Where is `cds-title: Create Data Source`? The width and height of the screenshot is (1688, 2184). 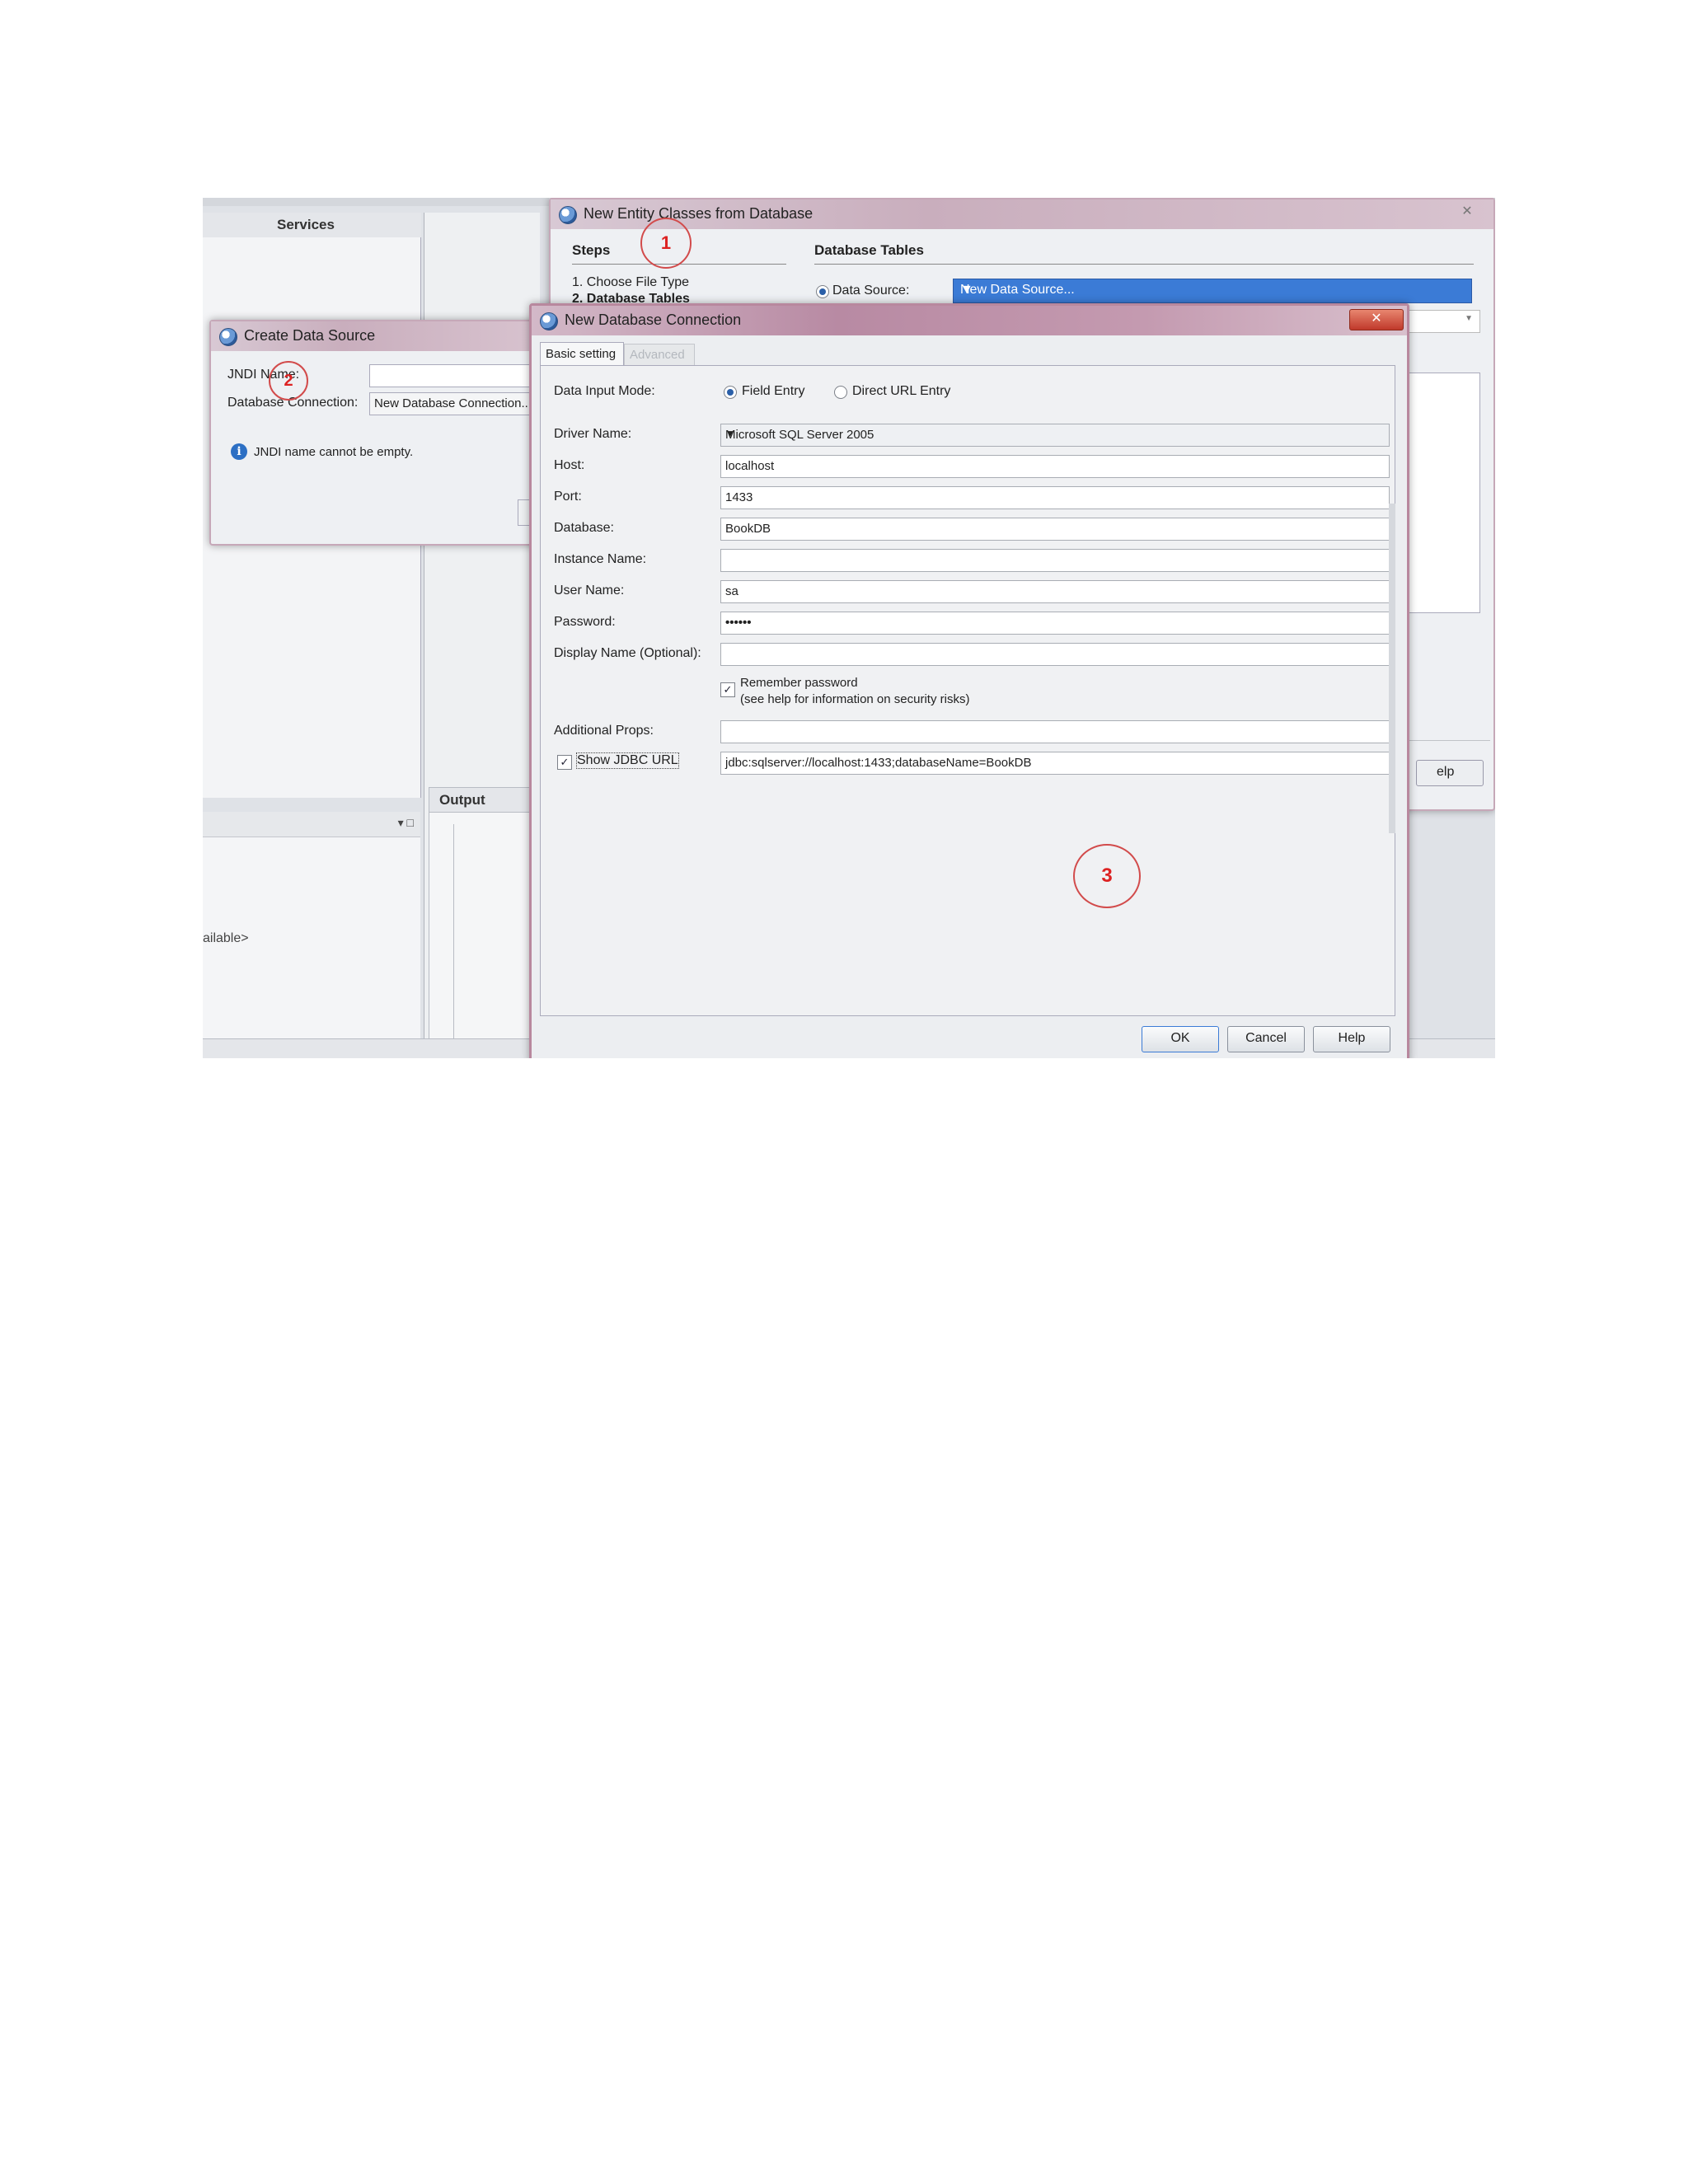 cds-title: Create Data Source is located at coordinates (310, 335).